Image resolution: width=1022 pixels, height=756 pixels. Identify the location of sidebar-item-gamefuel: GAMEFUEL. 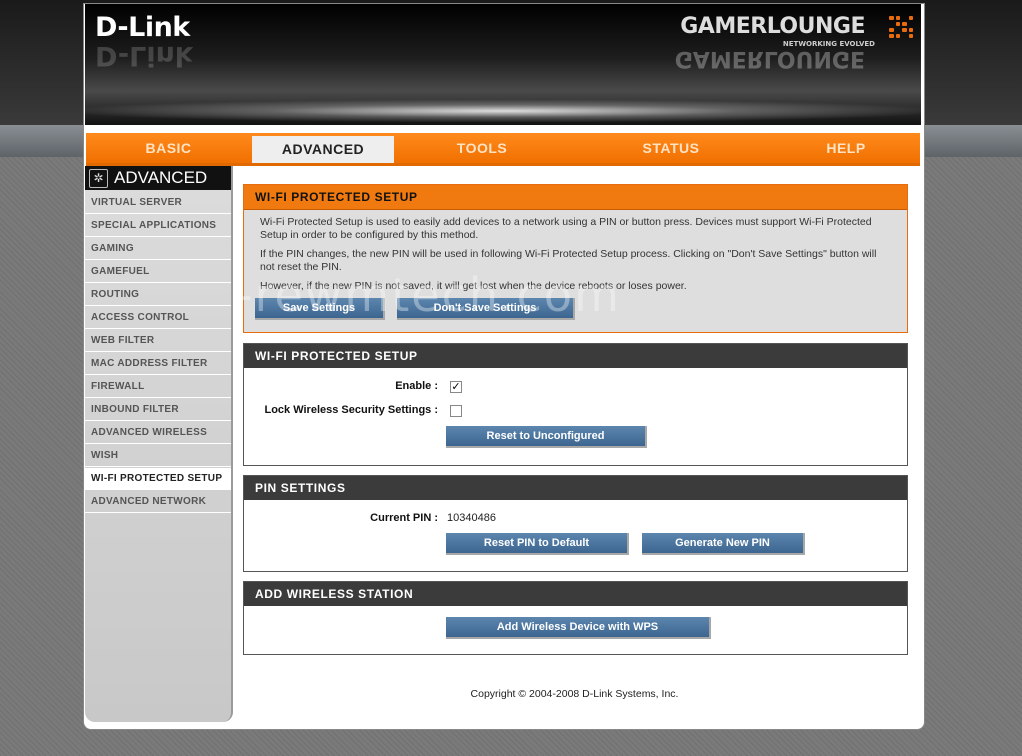
(158, 272).